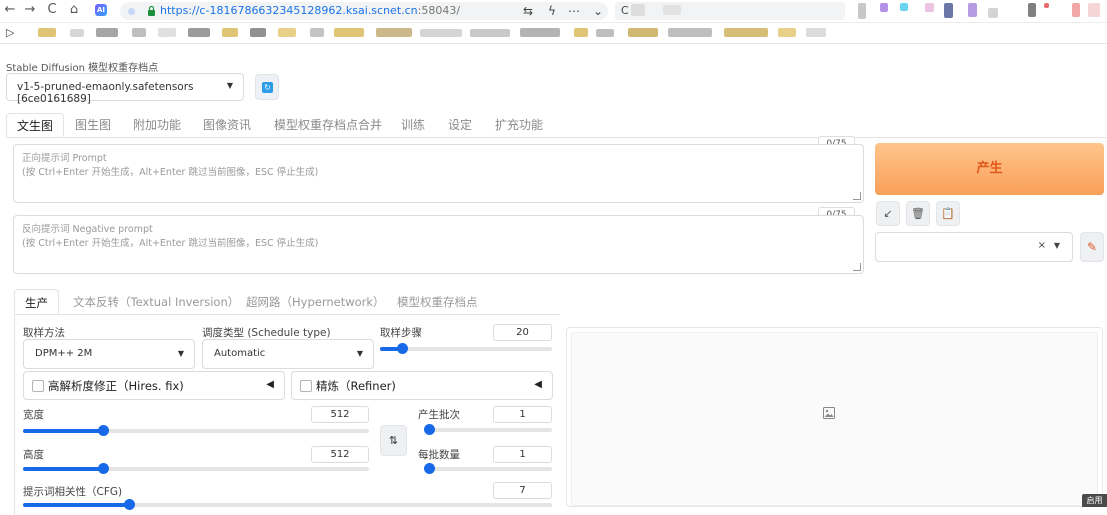  Describe the element at coordinates (315, 302) in the screenshot. I see `subtab-hypernetwork: 超网路（Hypernetwork）` at that location.